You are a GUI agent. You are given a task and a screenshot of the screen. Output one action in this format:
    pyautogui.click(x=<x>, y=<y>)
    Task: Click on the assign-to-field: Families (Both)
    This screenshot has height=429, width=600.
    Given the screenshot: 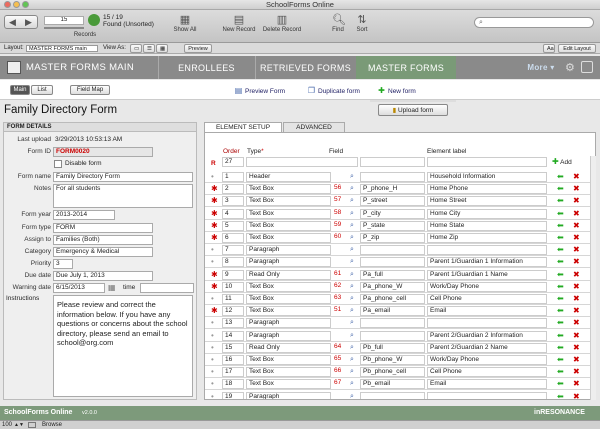 What is the action you would take?
    pyautogui.click(x=103, y=240)
    